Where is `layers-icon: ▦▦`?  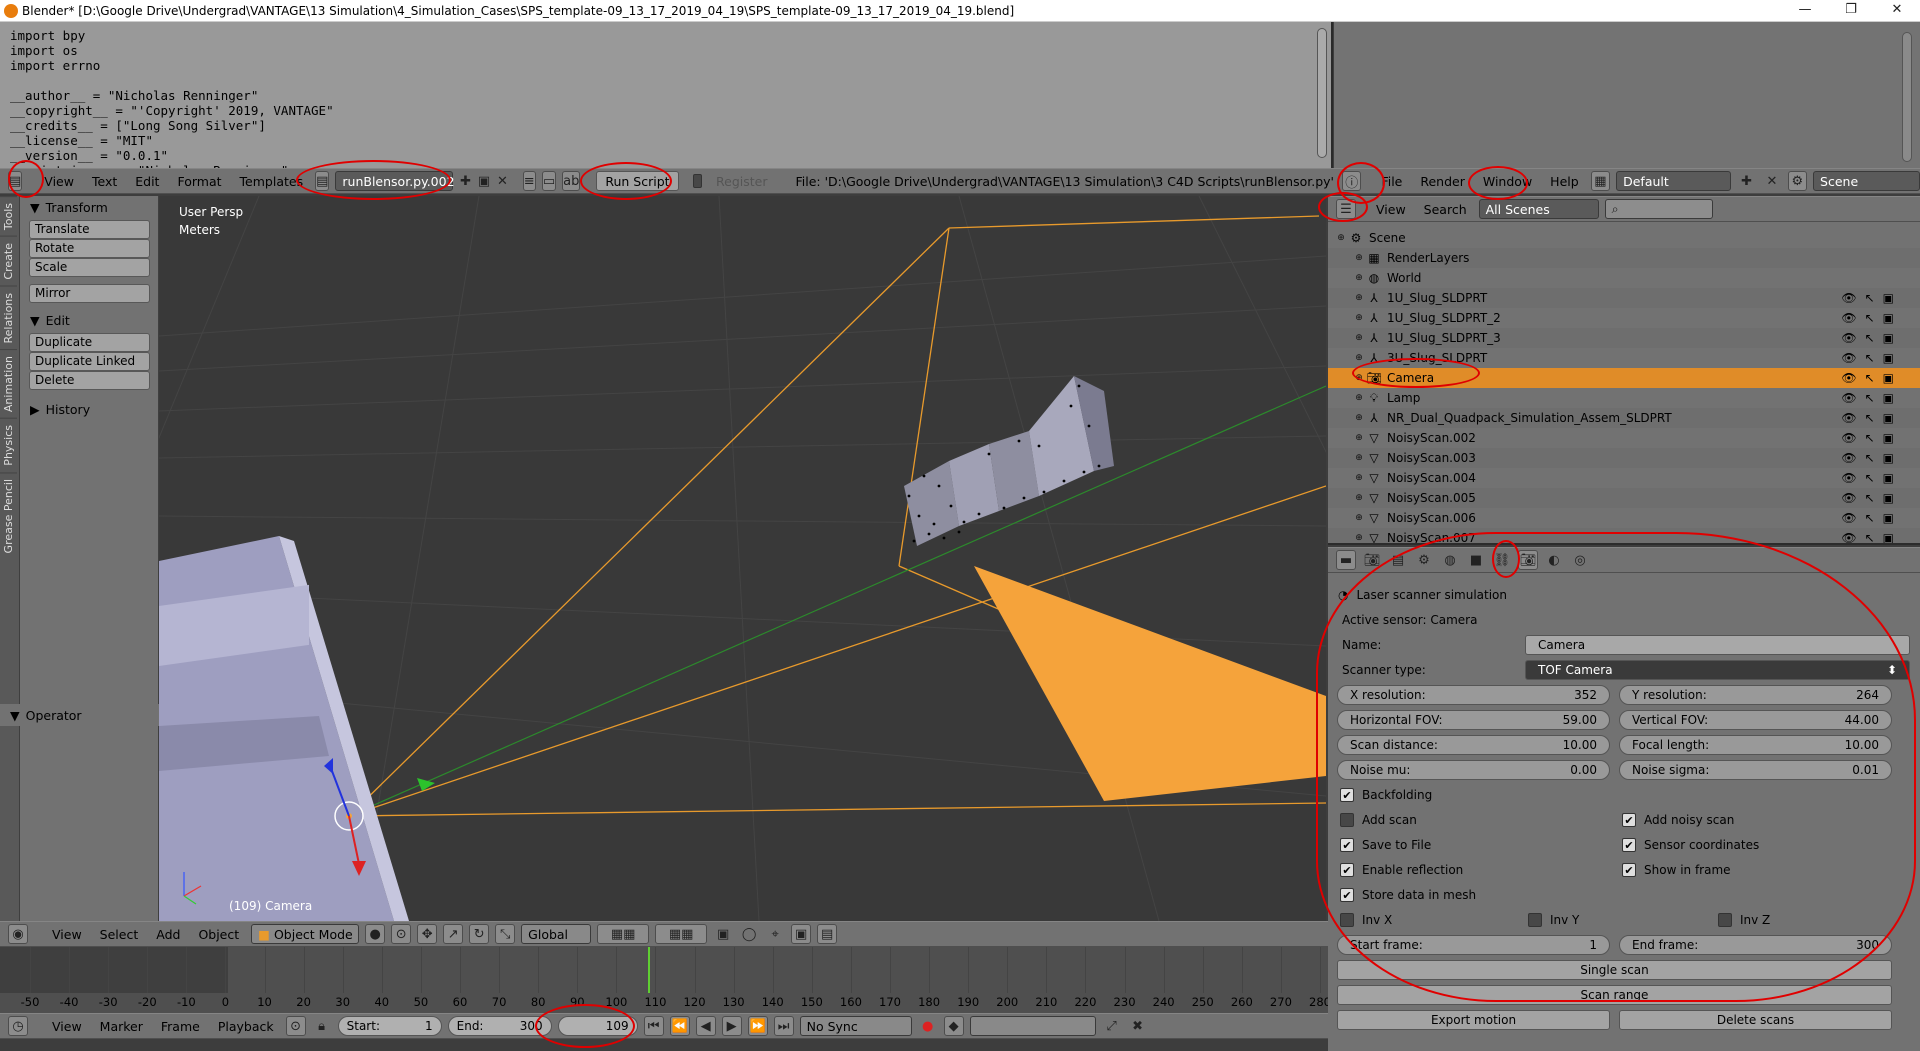 layers-icon: ▦▦ is located at coordinates (623, 934).